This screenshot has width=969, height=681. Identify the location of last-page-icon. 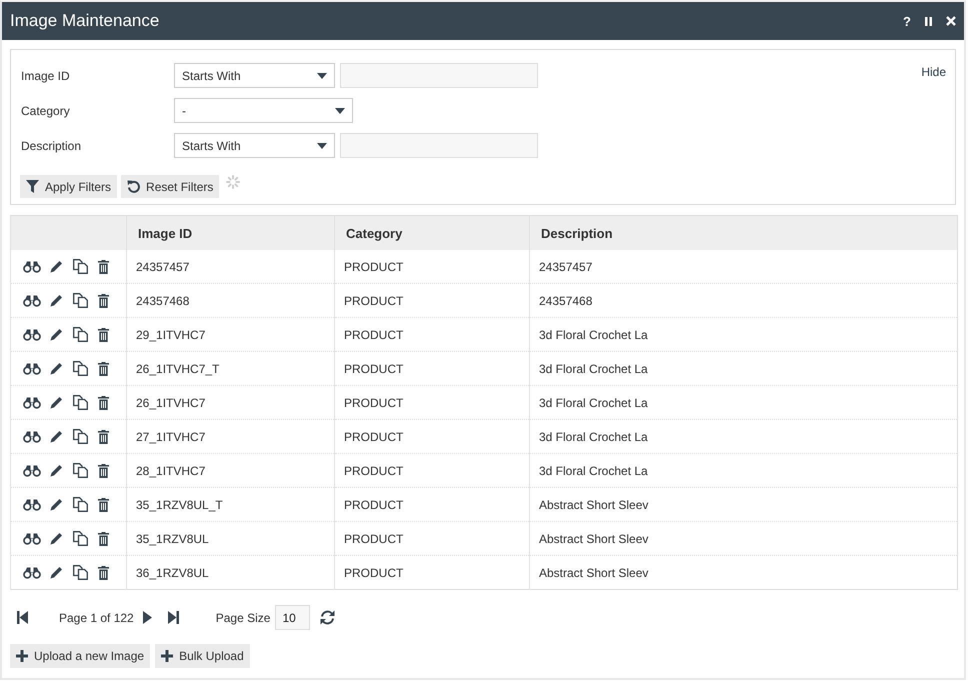
(173, 617).